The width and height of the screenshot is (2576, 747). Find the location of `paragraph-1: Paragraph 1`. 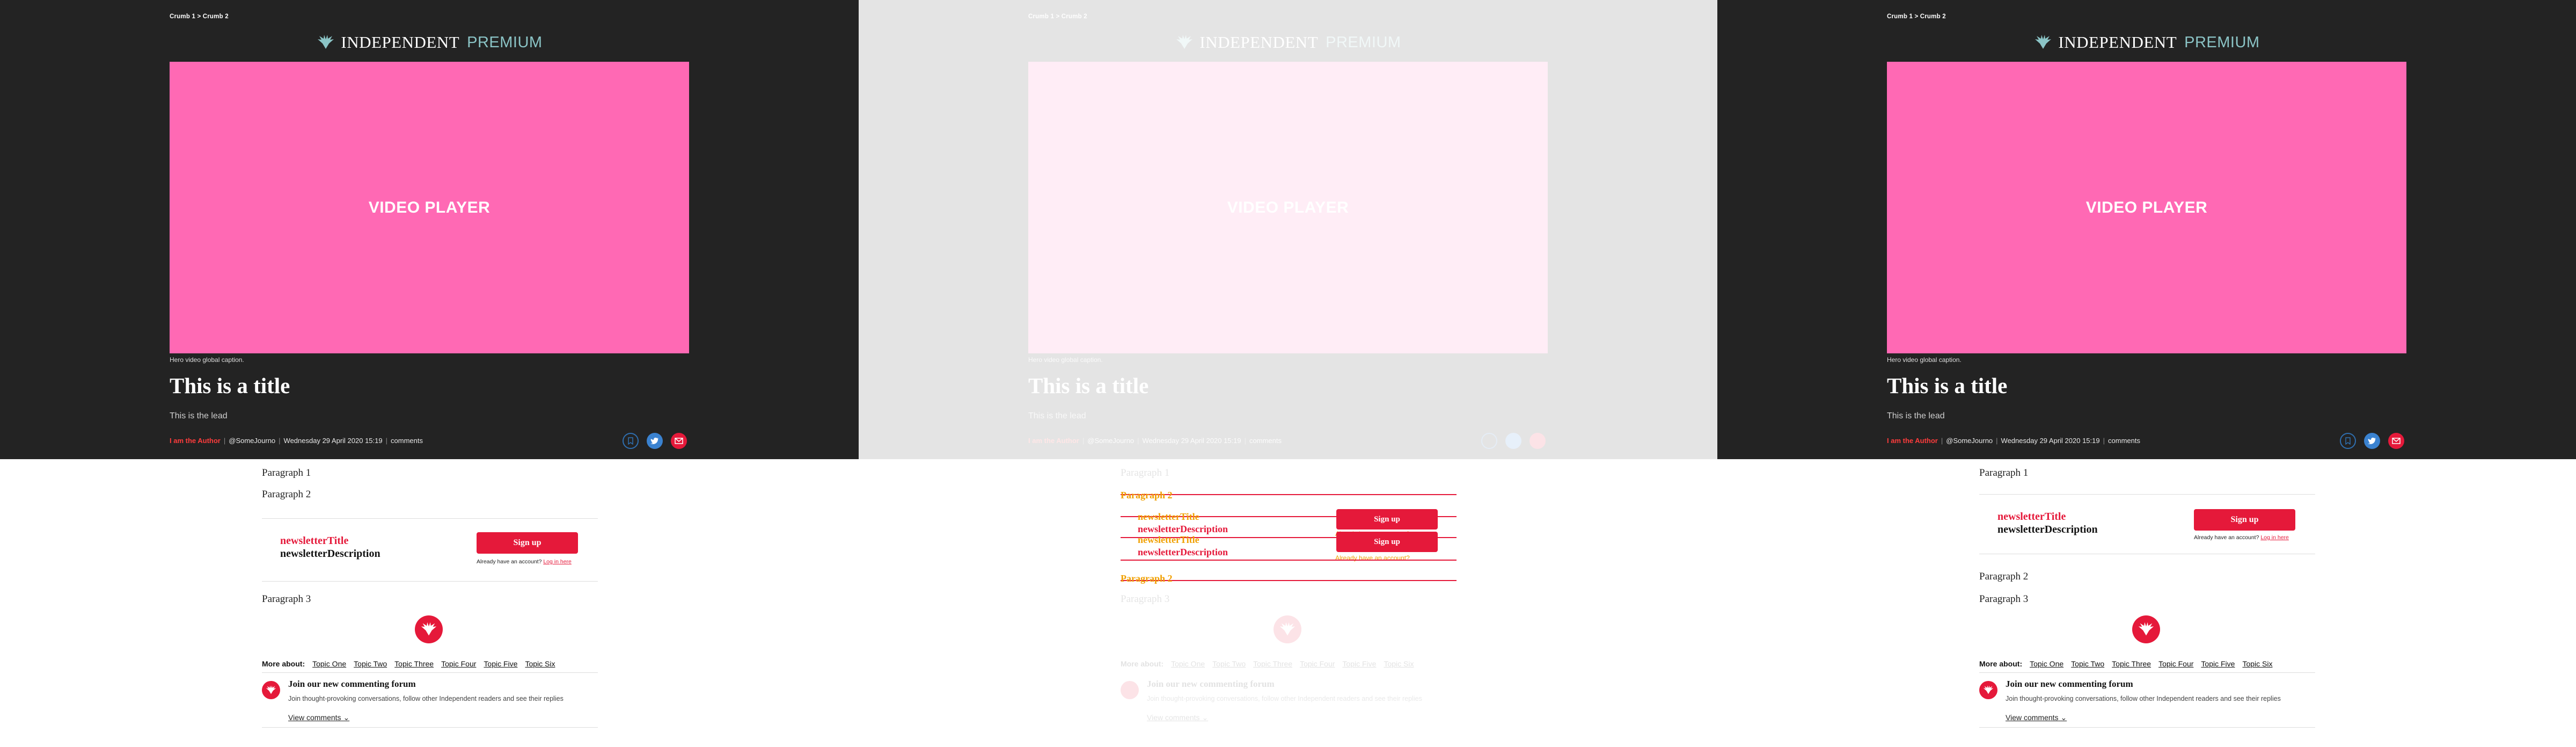

paragraph-1: Paragraph 1 is located at coordinates (286, 473).